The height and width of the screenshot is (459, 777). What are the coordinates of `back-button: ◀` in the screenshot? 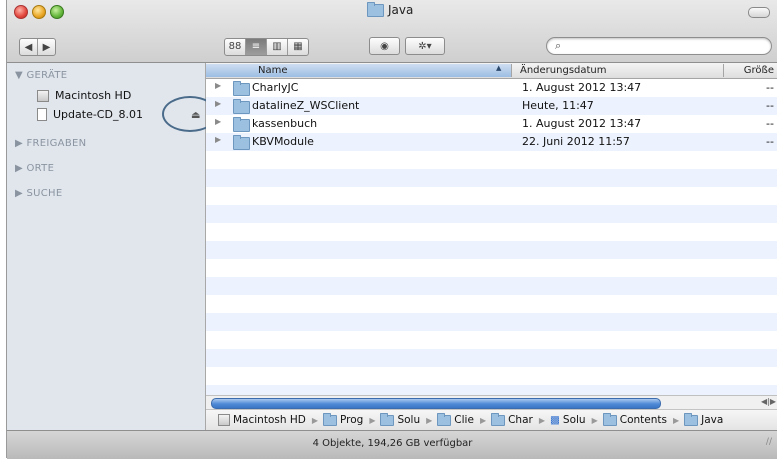 It's located at (28, 47).